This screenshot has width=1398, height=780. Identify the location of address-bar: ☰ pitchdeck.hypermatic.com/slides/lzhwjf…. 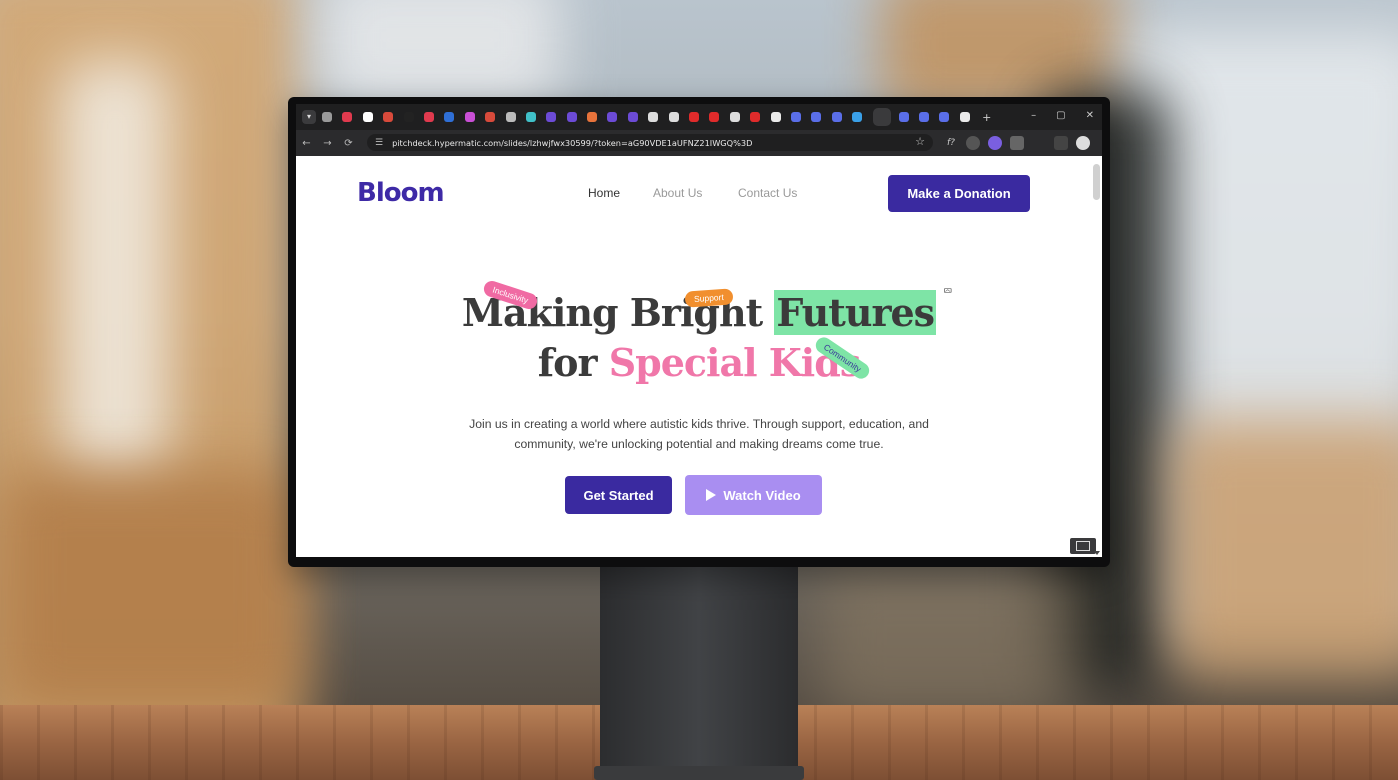
(650, 142).